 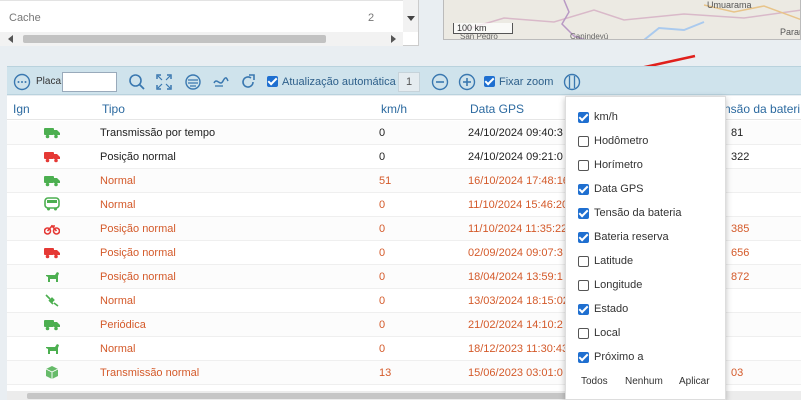 I want to click on column-header-ign: Ign, so click(x=21, y=109).